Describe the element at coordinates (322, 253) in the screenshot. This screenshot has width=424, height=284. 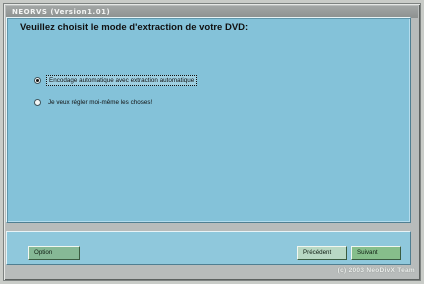
I see `previous-button: Précédent` at that location.